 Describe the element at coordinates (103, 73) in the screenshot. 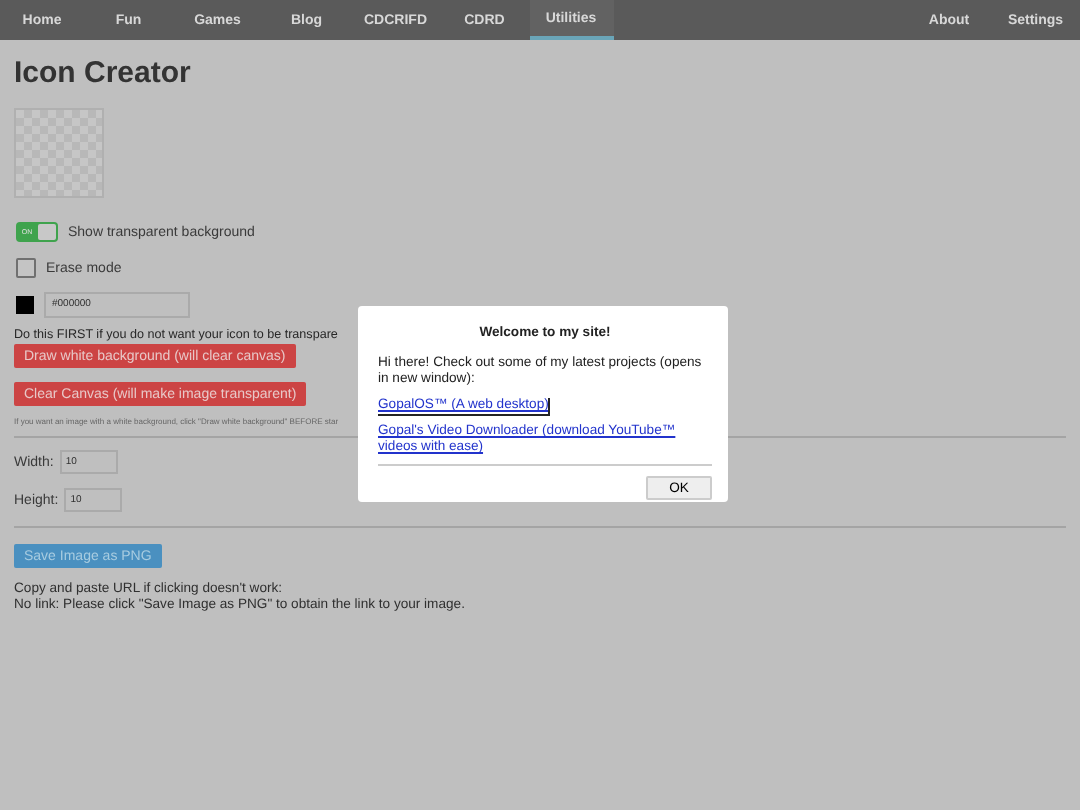

I see `page-title: Icon Creator` at that location.